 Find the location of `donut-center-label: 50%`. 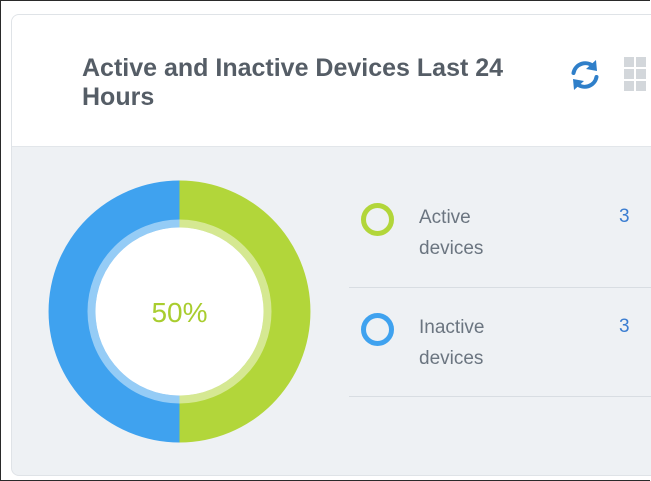

donut-center-label: 50% is located at coordinates (179, 312).